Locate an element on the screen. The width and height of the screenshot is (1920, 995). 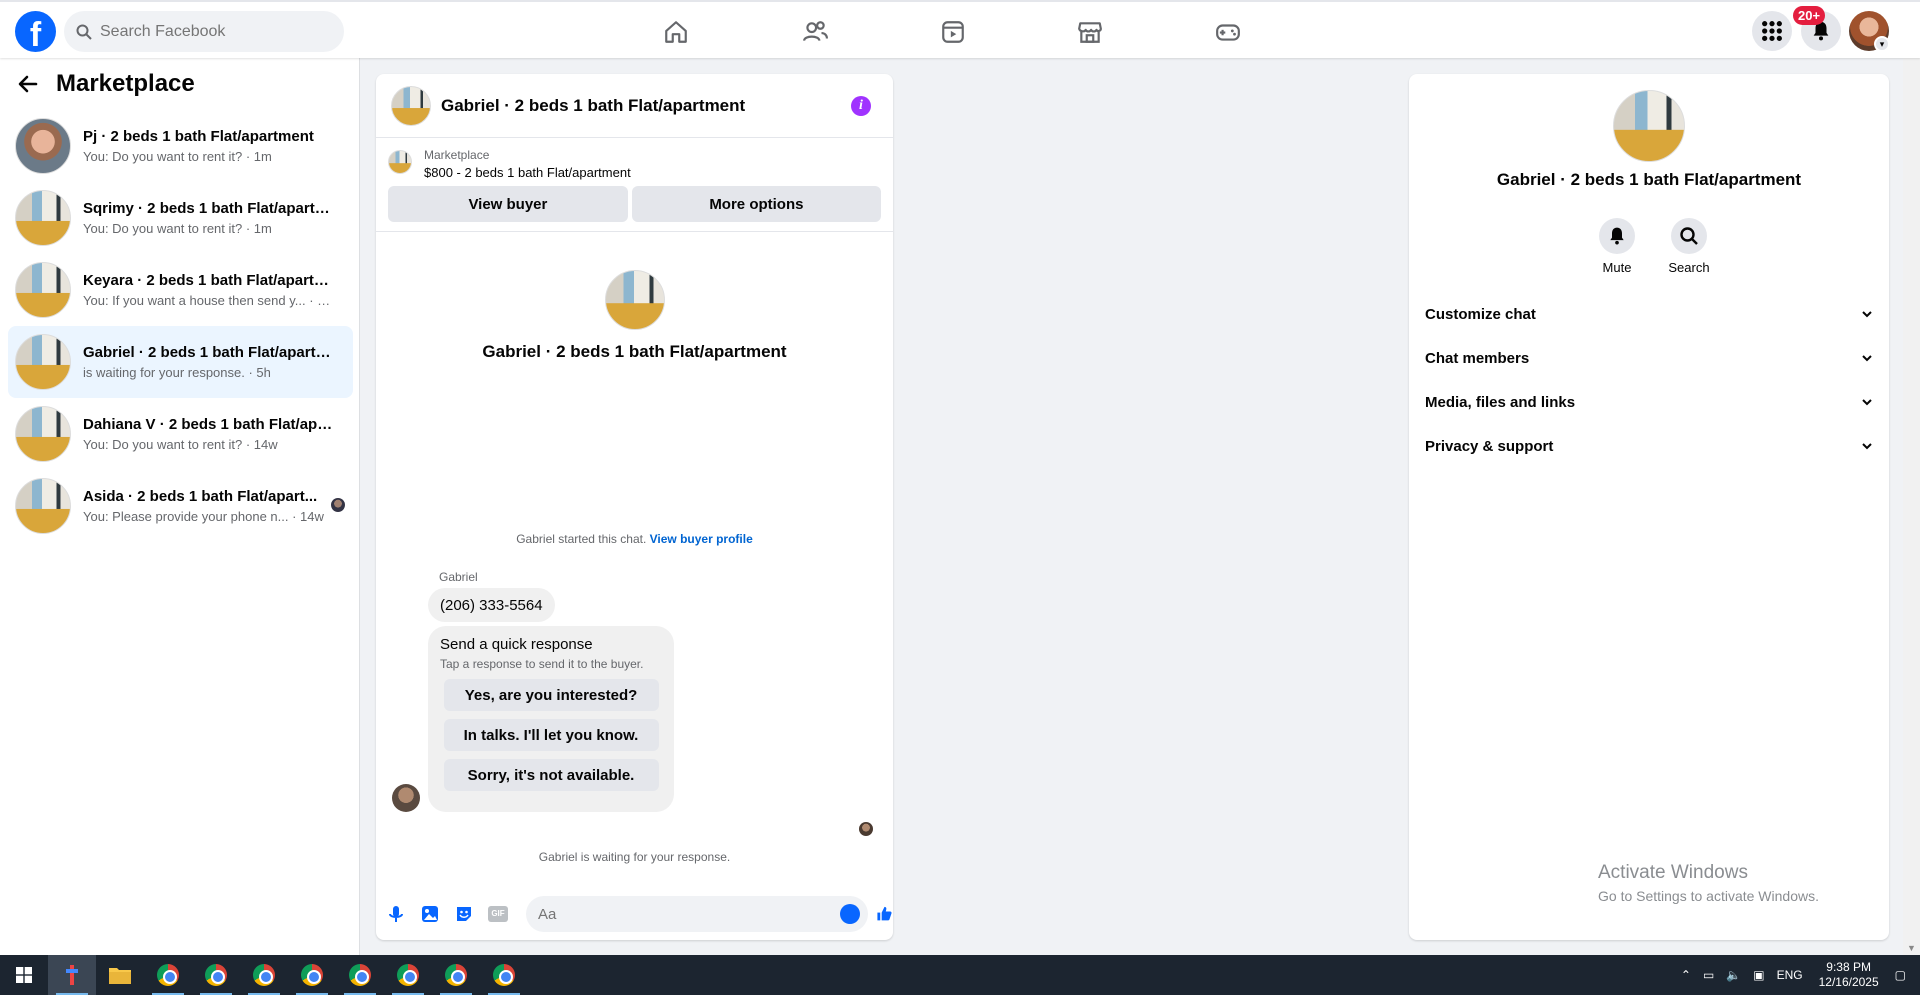
emoji-icon is located at coordinates (850, 914).